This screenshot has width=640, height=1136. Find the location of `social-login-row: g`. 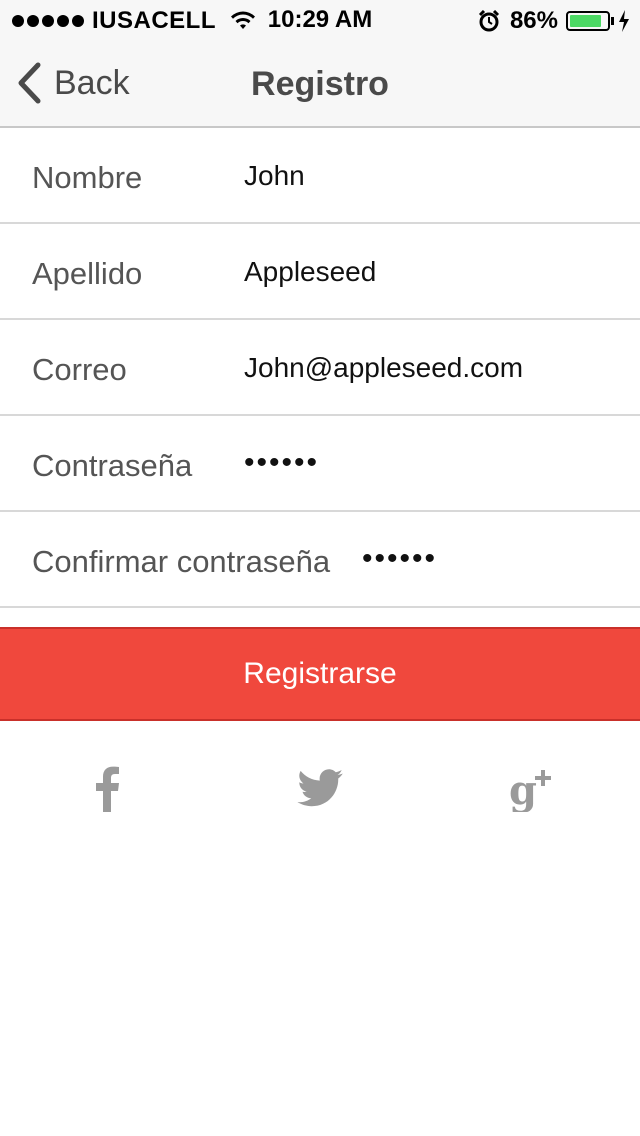

social-login-row: g is located at coordinates (320, 790).